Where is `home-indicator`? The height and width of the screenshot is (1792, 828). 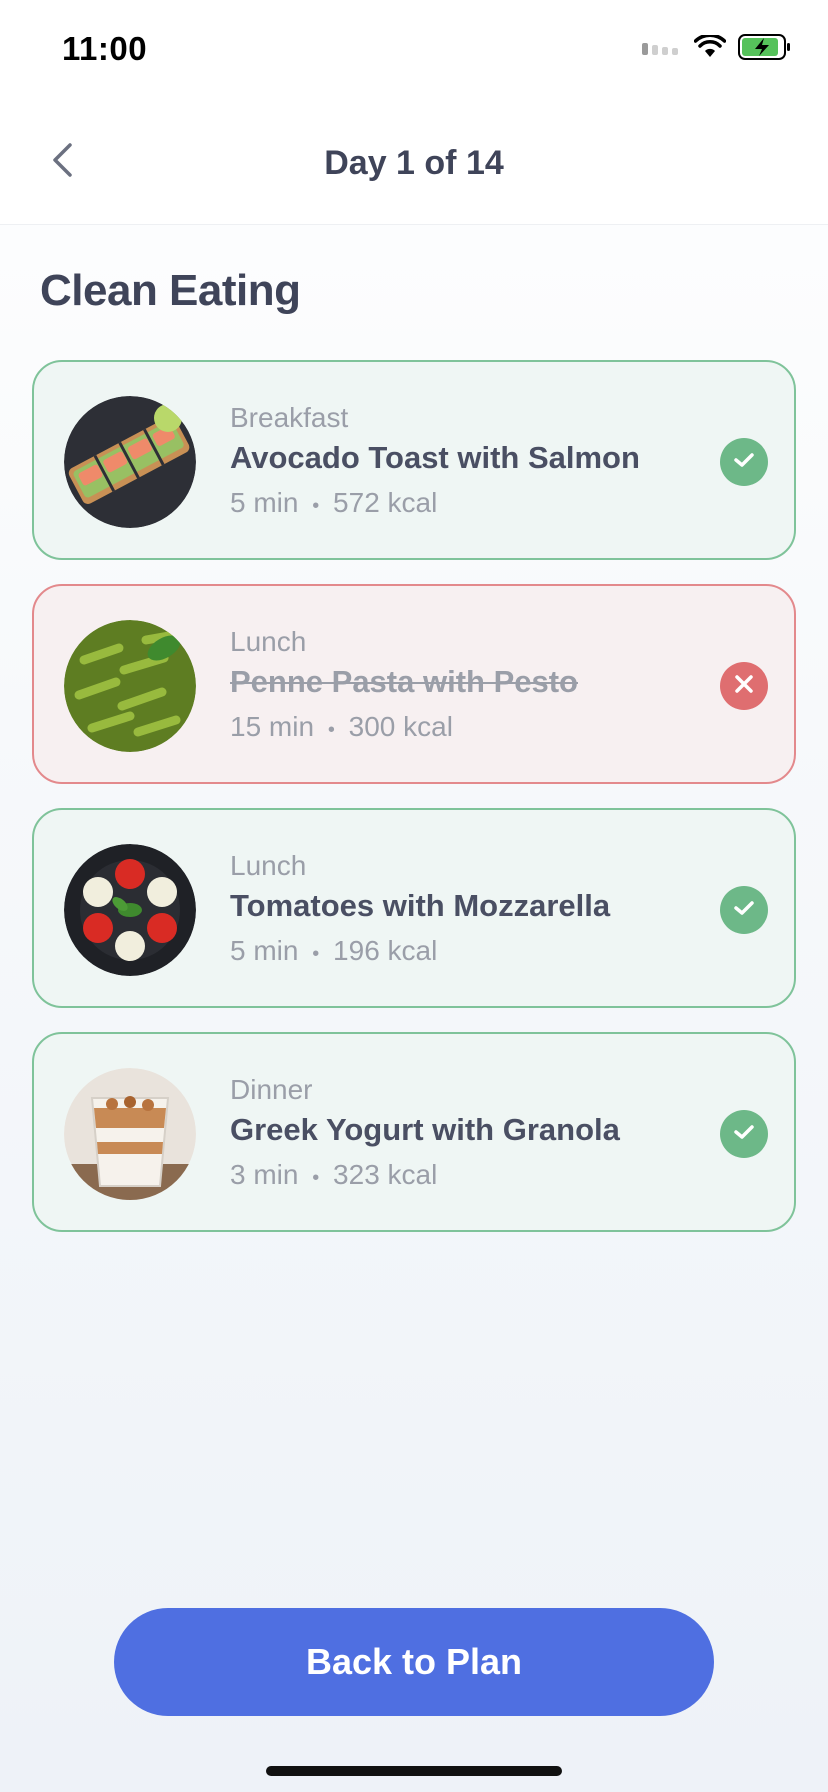
home-indicator is located at coordinates (414, 1771).